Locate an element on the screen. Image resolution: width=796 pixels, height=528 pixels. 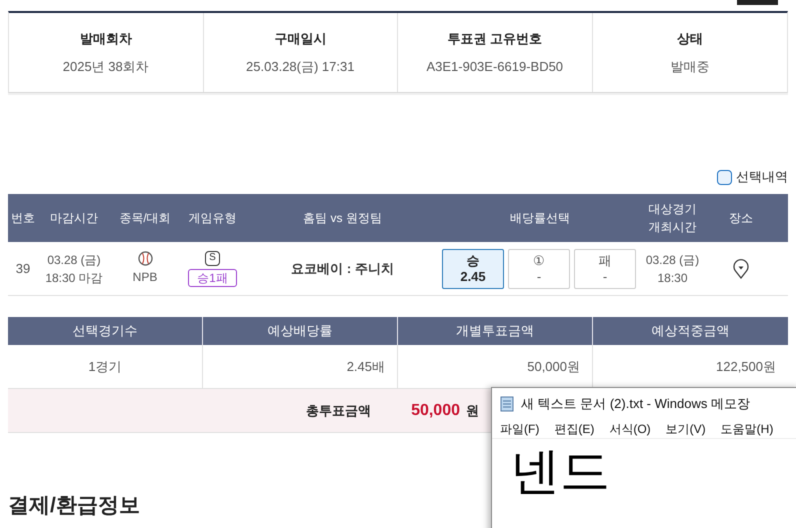
odds-button: 승 2.45 is located at coordinates (473, 268).